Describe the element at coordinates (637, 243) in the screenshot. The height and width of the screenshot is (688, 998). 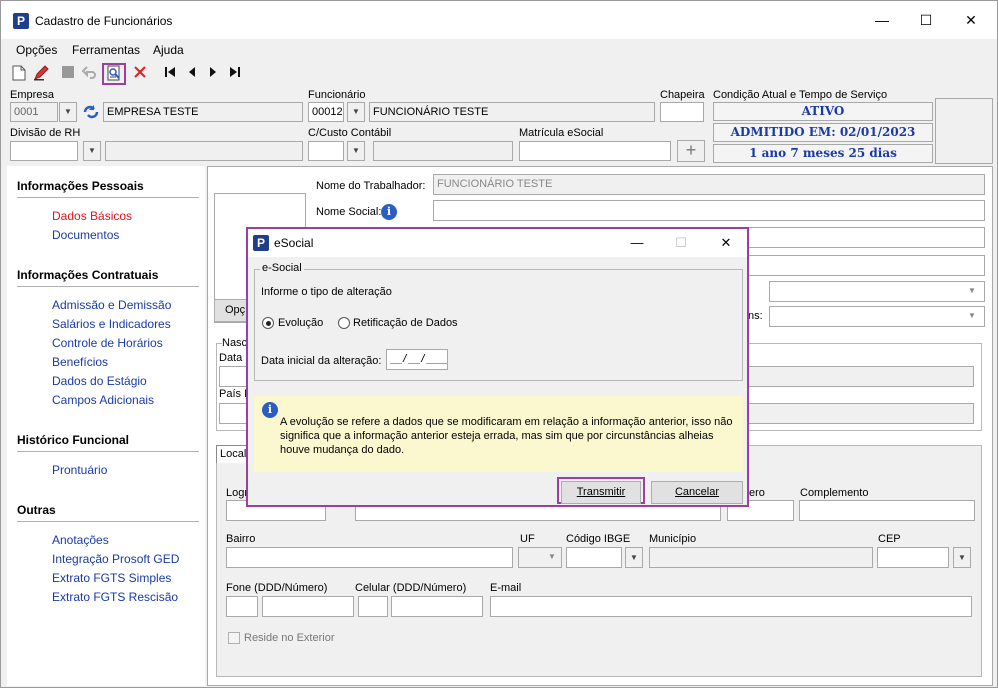
I see `dialog-minimize-button: —` at that location.